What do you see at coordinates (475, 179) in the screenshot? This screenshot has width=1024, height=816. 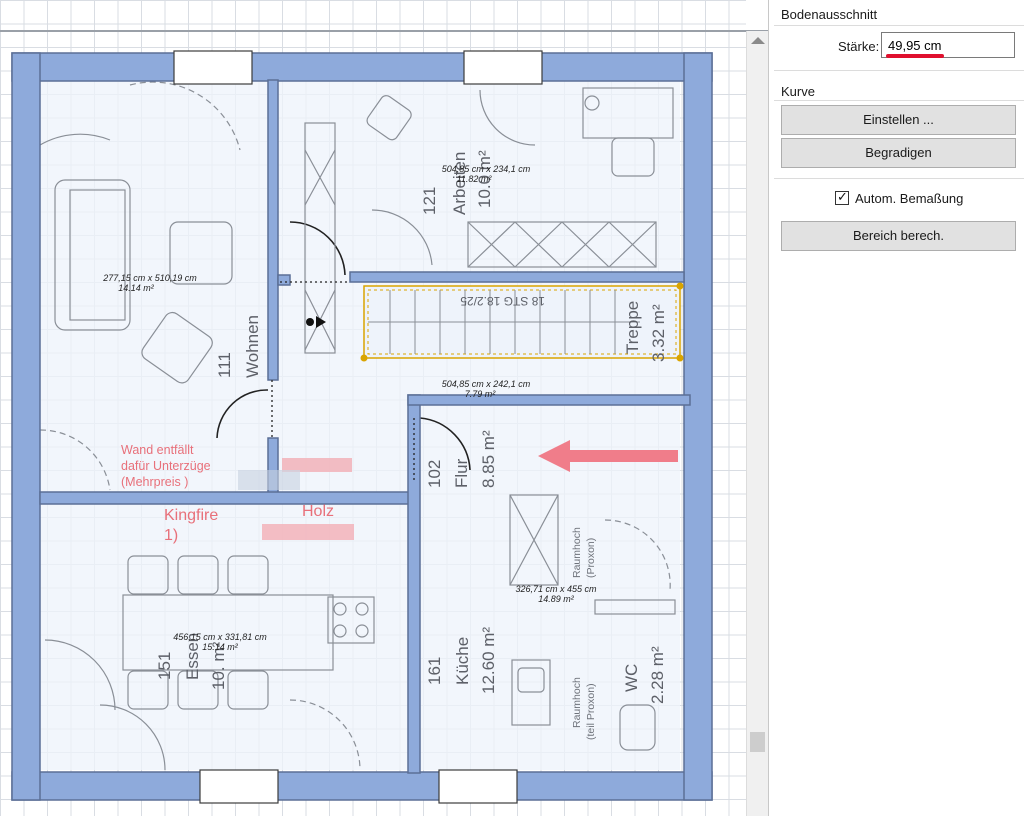 I see `area-arbeiten: 11.82 m²` at bounding box center [475, 179].